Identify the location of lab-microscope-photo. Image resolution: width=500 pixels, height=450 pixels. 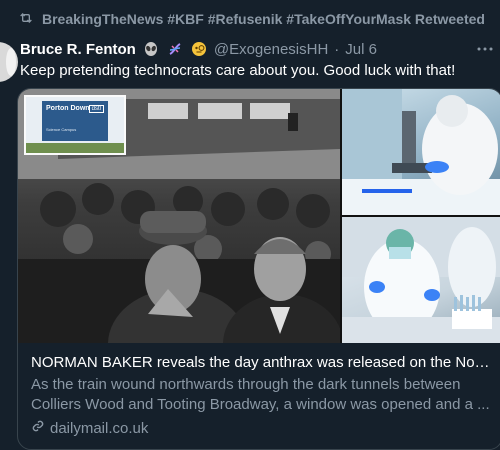
(421, 152).